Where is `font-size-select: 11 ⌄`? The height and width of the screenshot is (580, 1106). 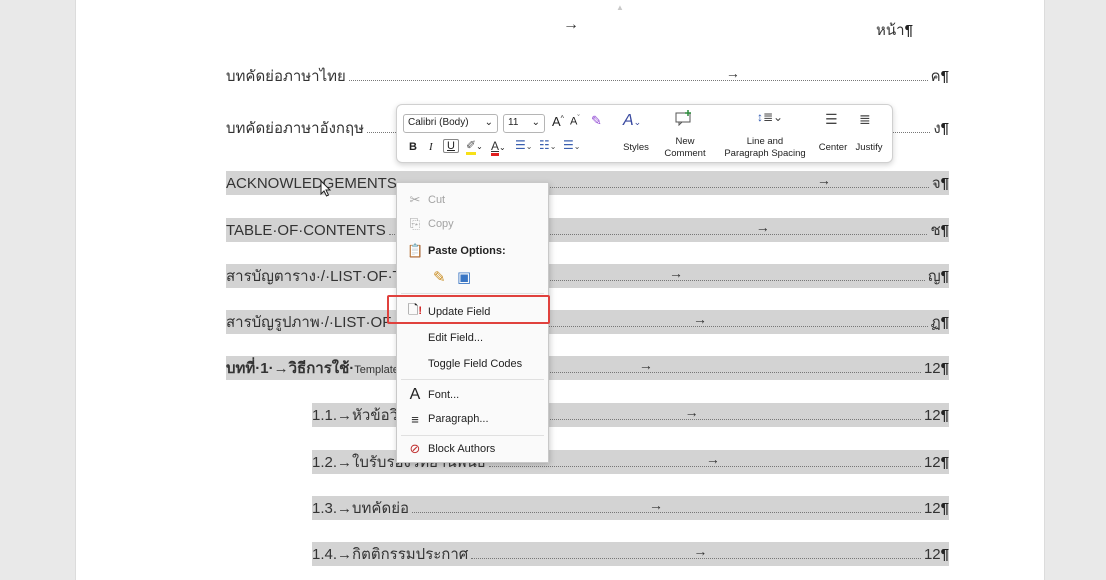
font-size-select: 11 ⌄ is located at coordinates (524, 123).